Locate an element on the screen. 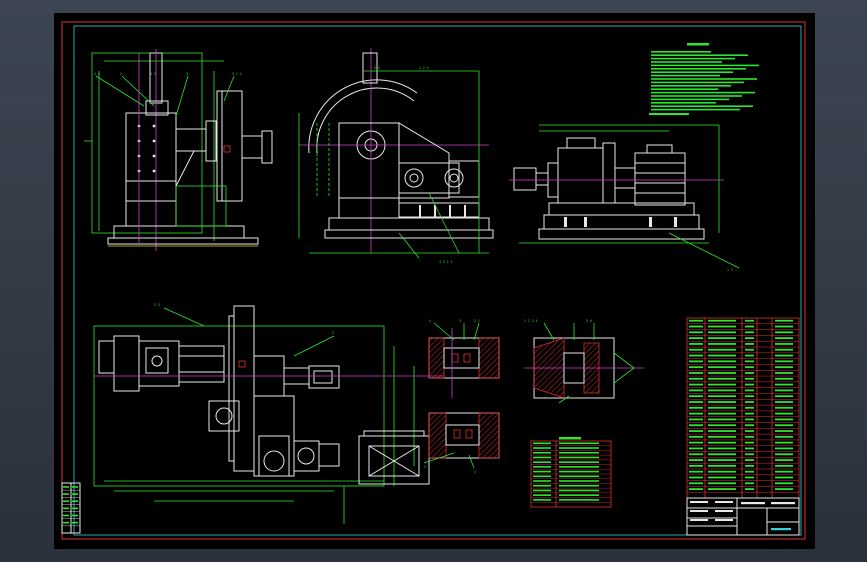  section-detail-upper: 4 3 2 1 is located at coordinates (464, 349).